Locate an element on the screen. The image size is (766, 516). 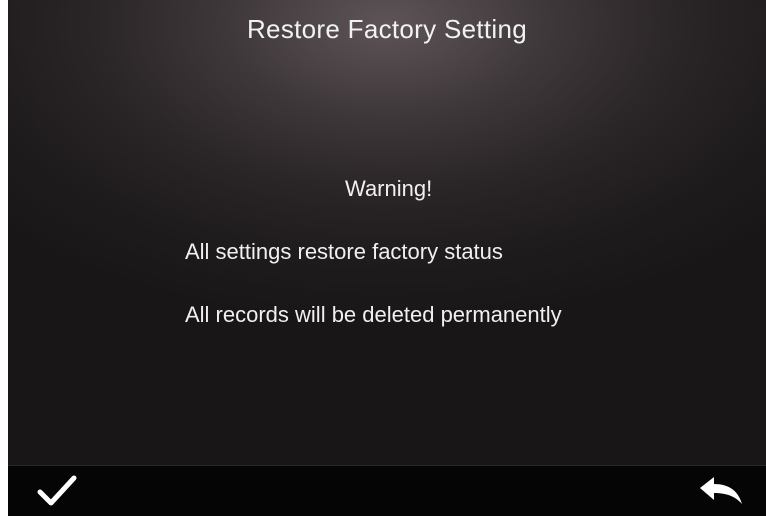
page-title: Restore Factory Setting is located at coordinates (386, 29).